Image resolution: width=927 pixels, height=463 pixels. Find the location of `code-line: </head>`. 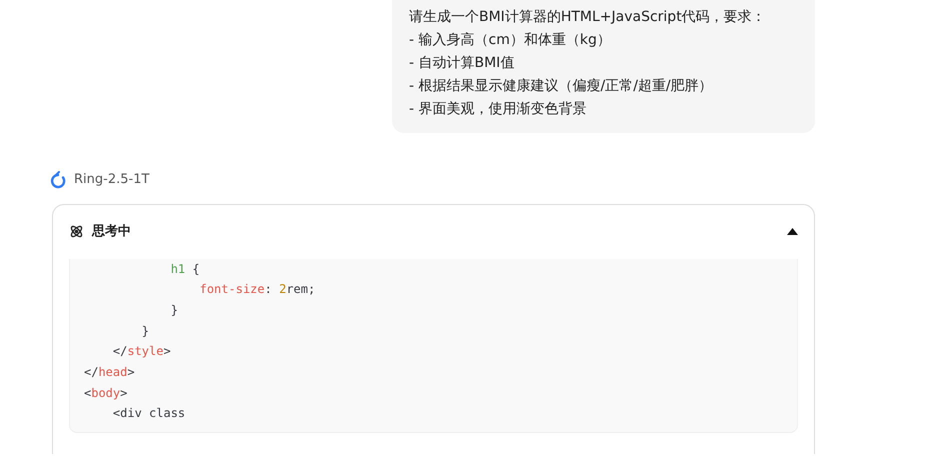

code-line: </head> is located at coordinates (109, 373).